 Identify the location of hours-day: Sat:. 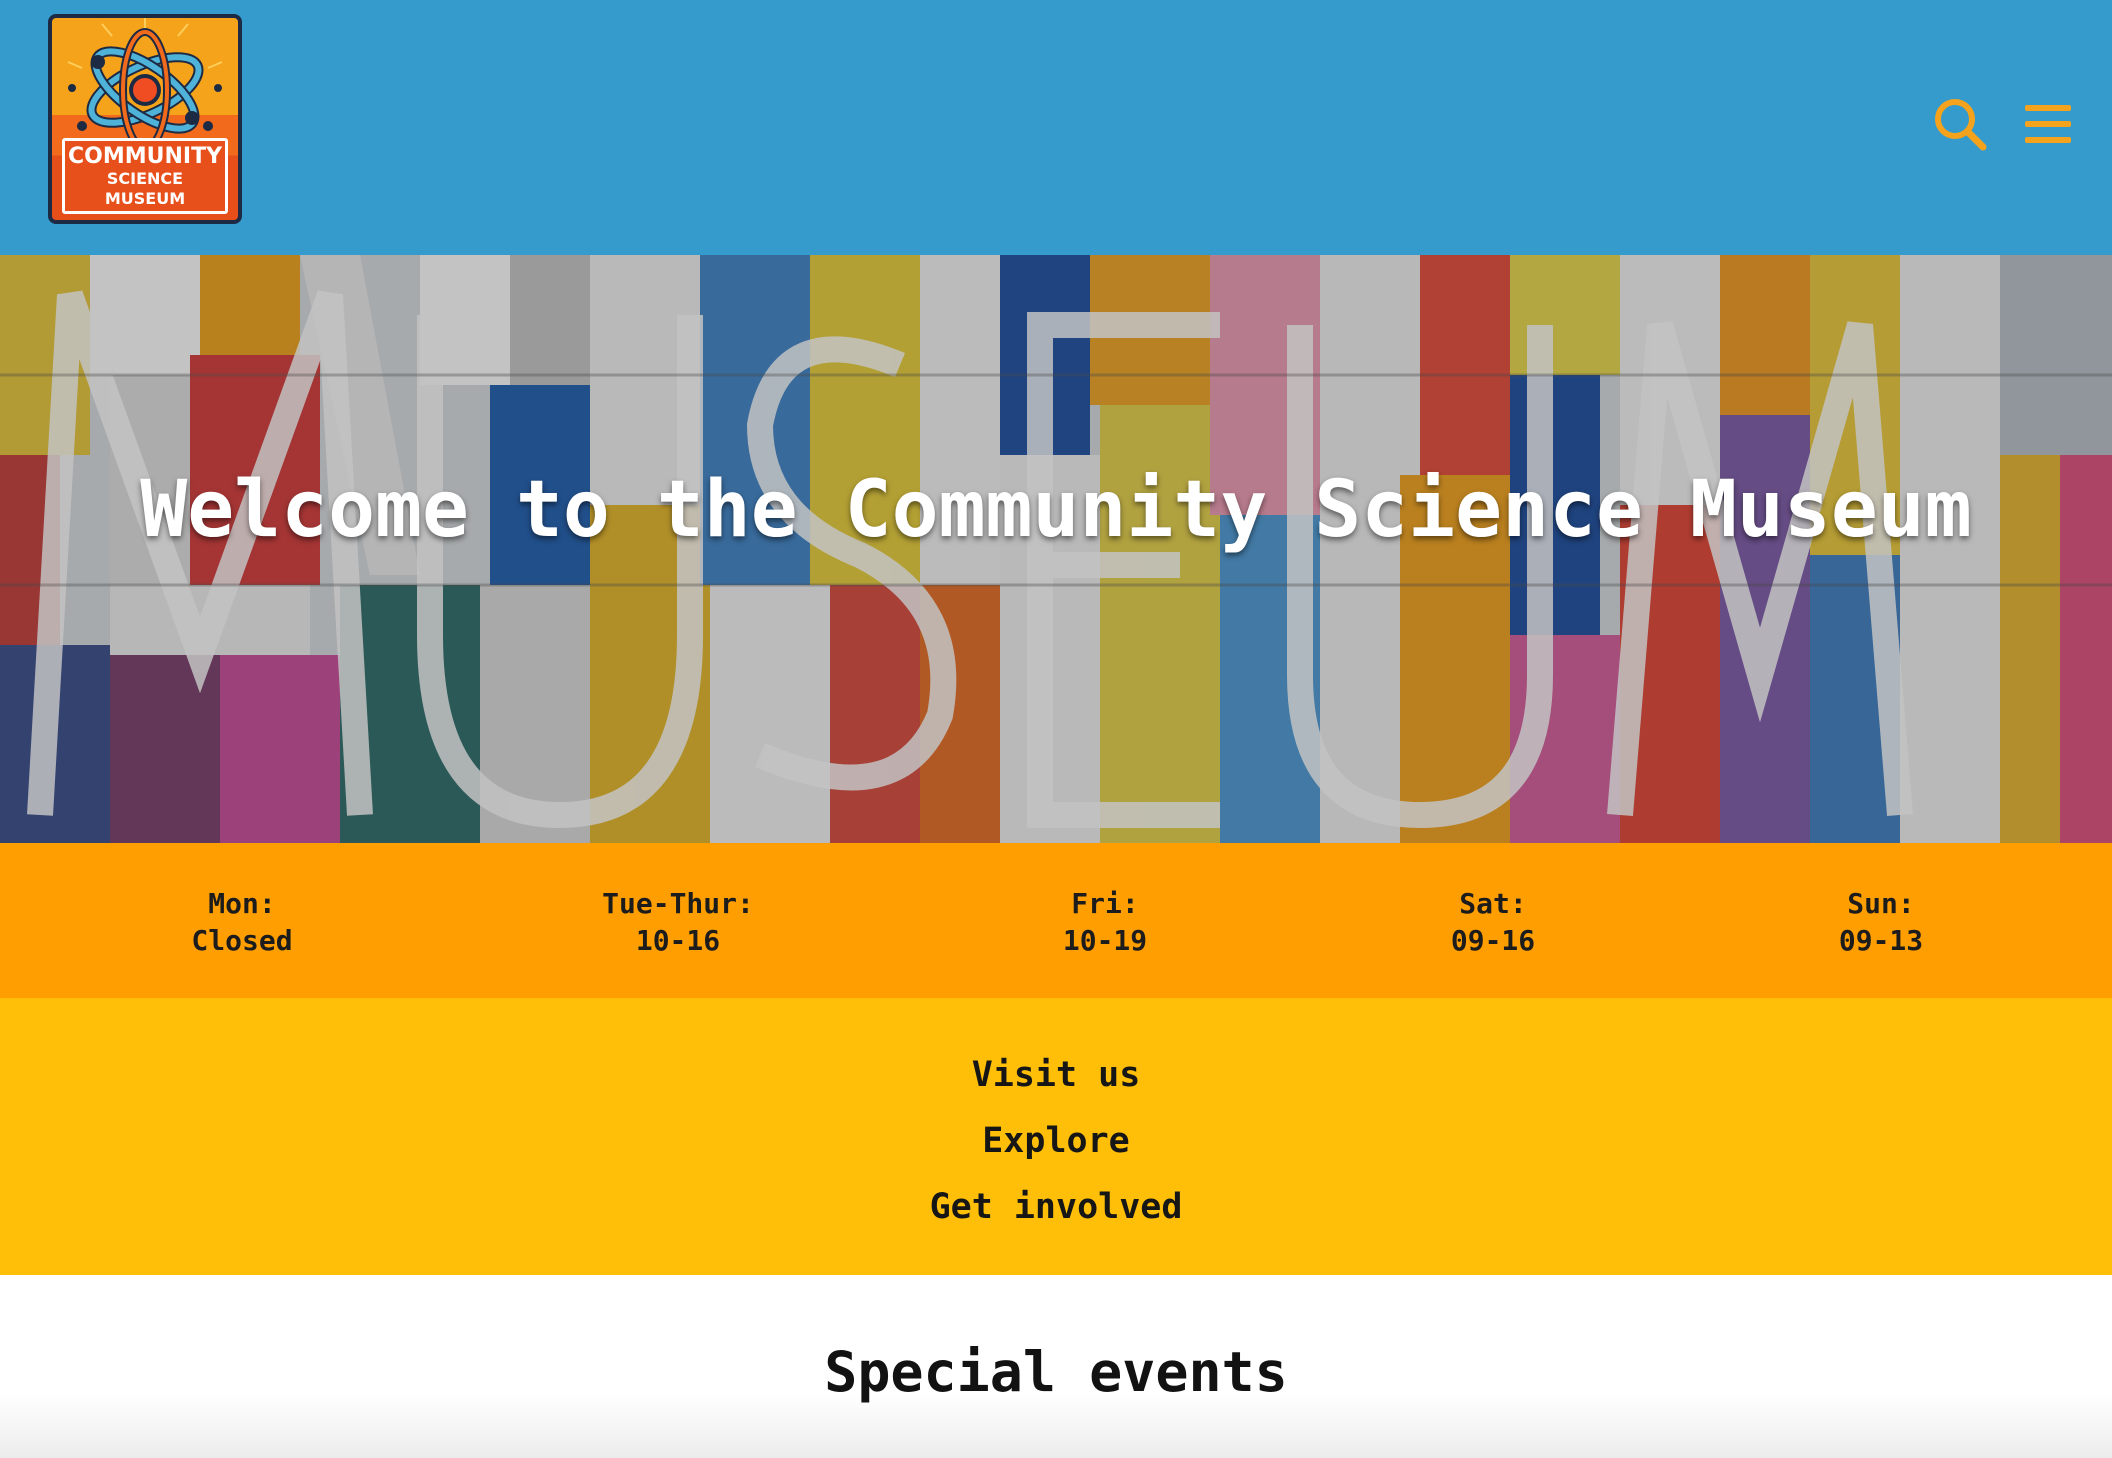
(1493, 903).